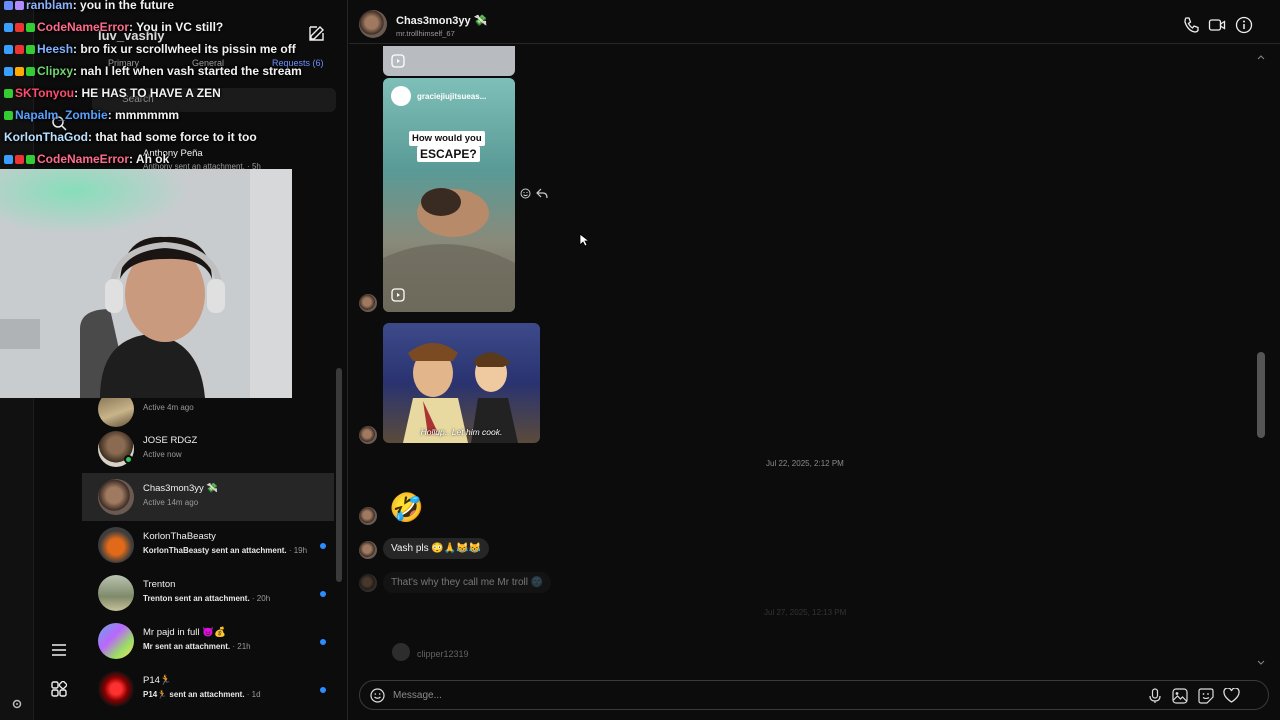 The height and width of the screenshot is (720, 1280). I want to click on sticker-icon, so click(1206, 696).